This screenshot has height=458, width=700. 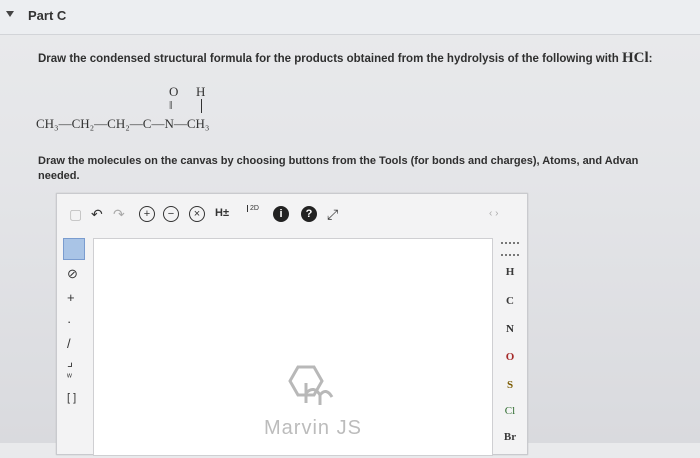 I want to click on formula-double-bond: ‖, so click(x=171, y=105).